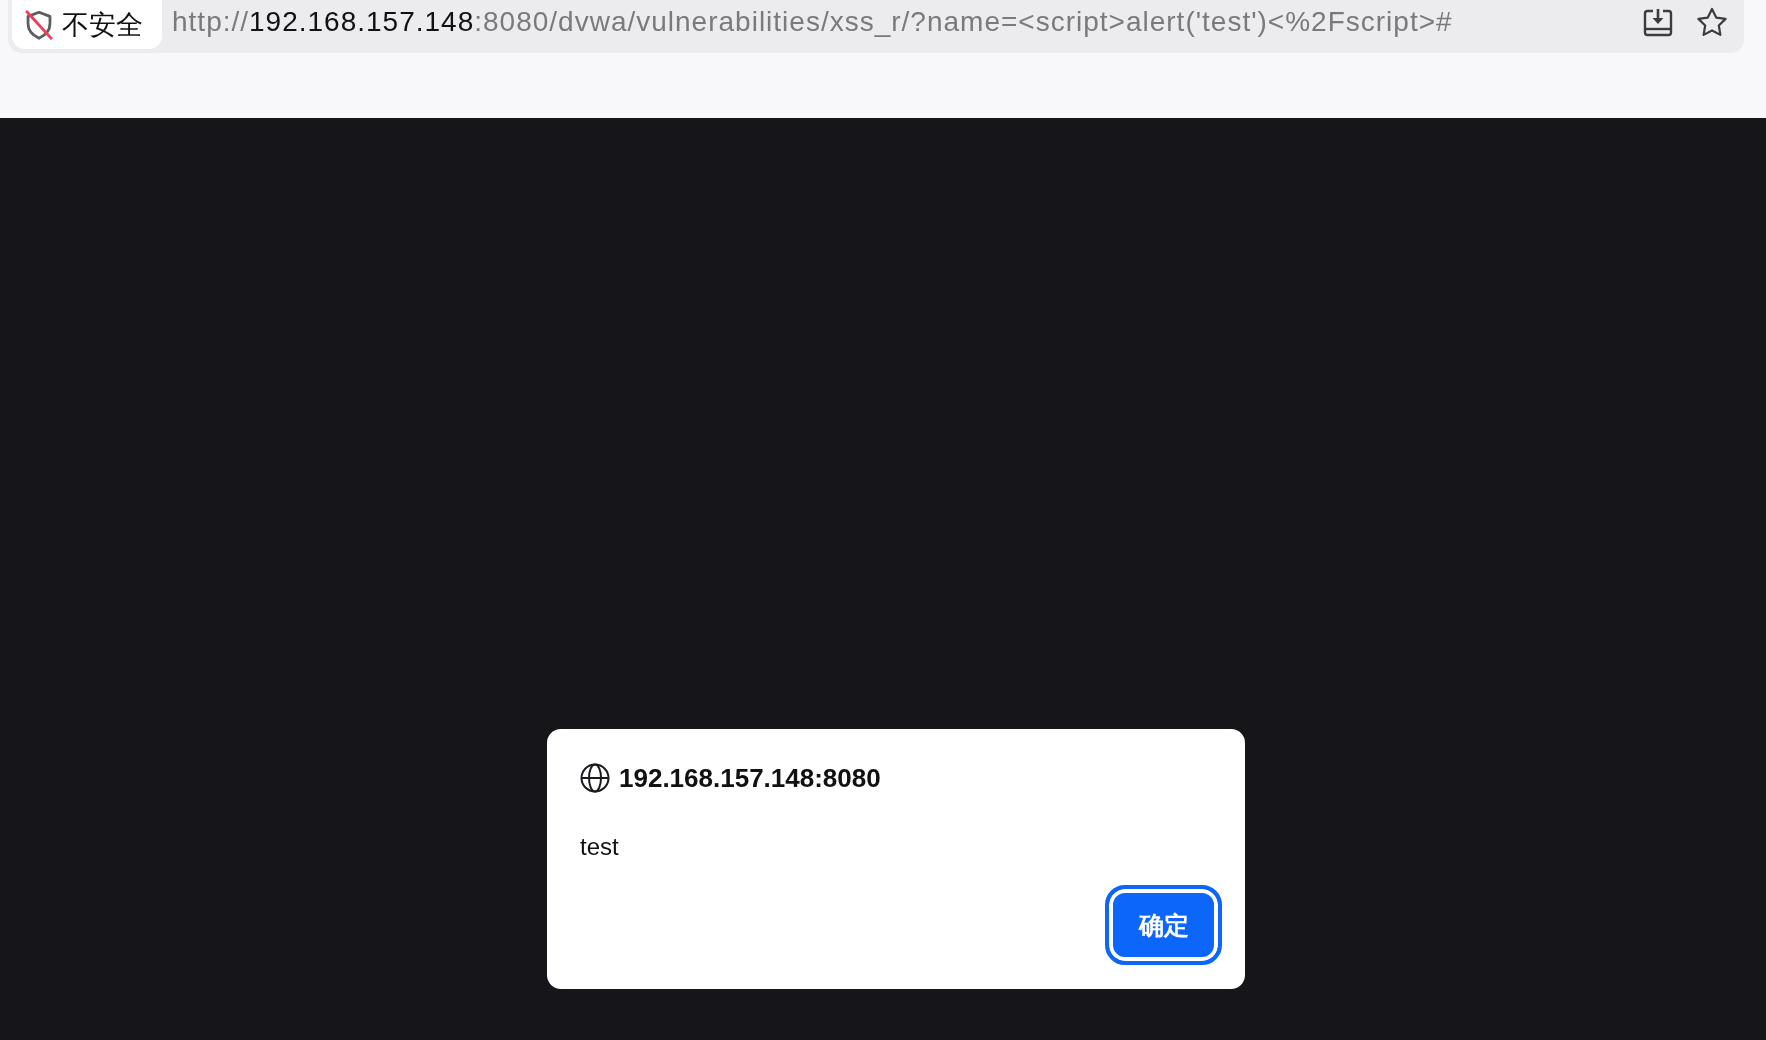 The width and height of the screenshot is (1766, 1040). What do you see at coordinates (1712, 22) in the screenshot?
I see `star-icon` at bounding box center [1712, 22].